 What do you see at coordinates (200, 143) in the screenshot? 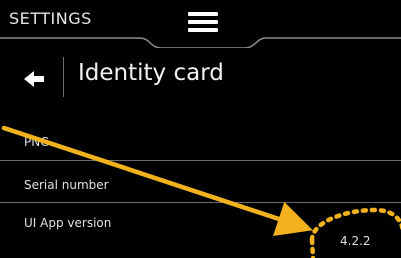
I see `list-item-pnc` at bounding box center [200, 143].